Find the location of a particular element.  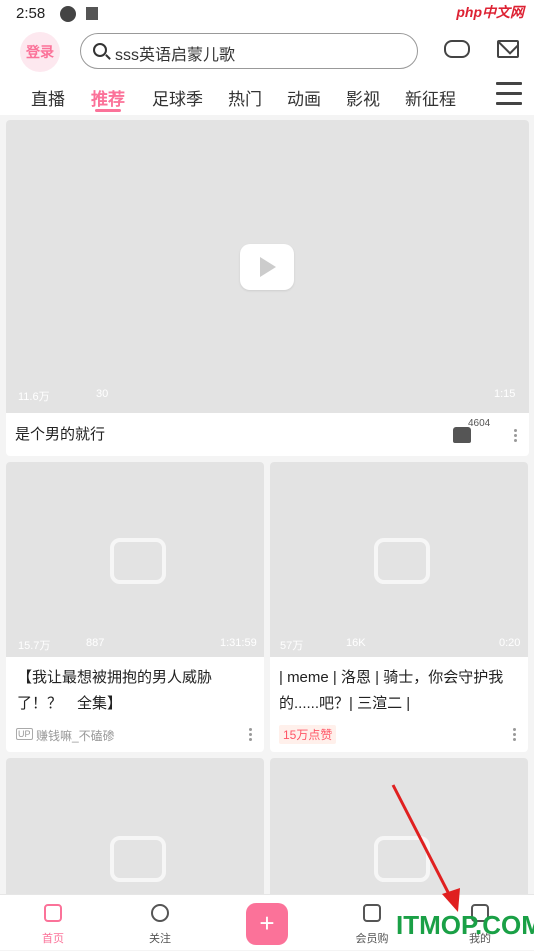

annotation-arrow is located at coordinates (425, 848).